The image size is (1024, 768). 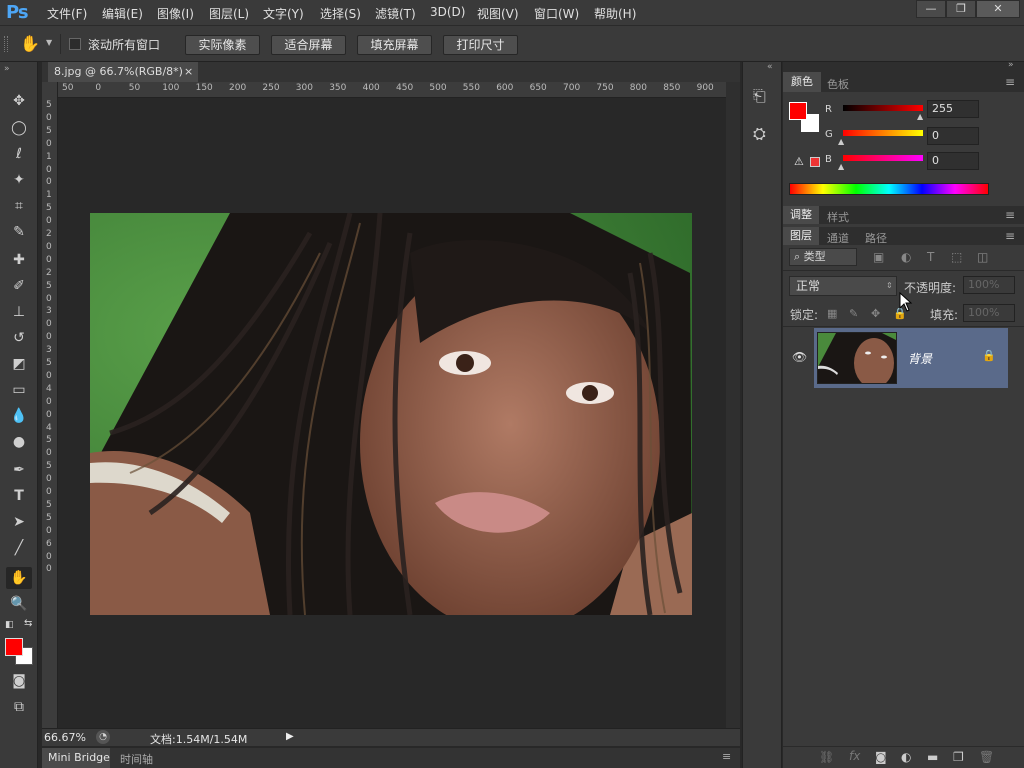 I want to click on menu-3d: 3D(D), so click(x=447, y=12).